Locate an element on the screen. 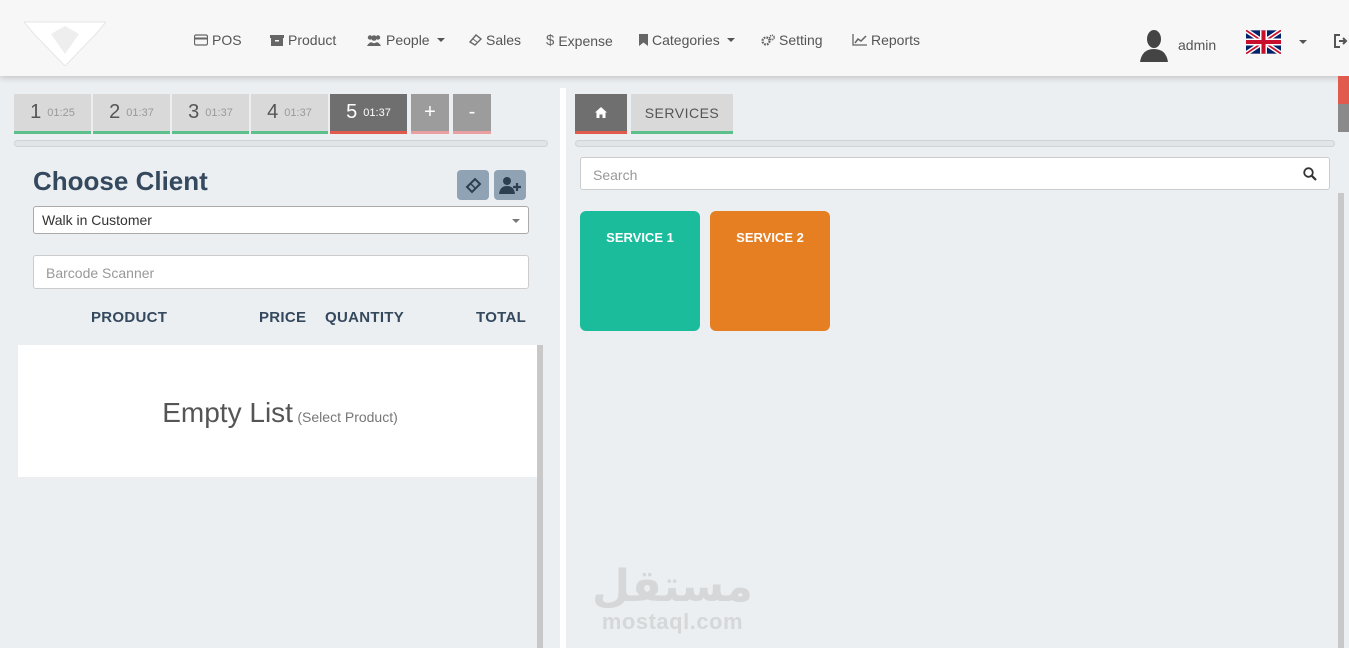 This screenshot has width=1349, height=648. col-price: PRICE is located at coordinates (283, 317).